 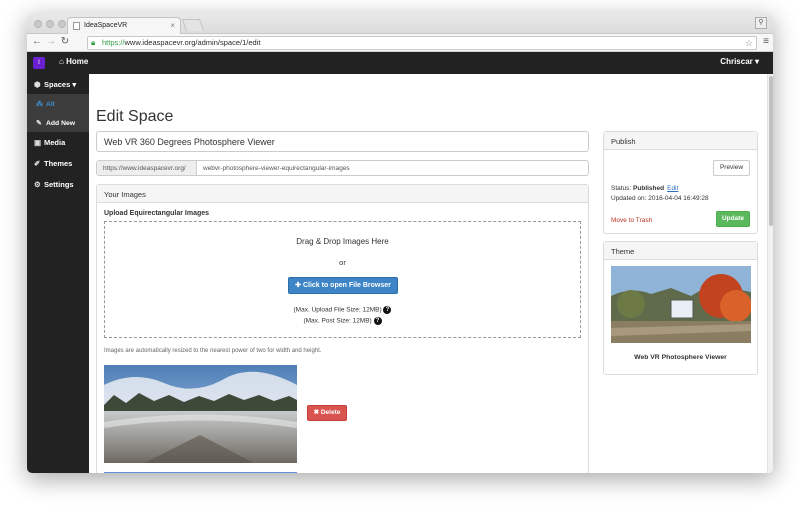 I want to click on updated-label: Updated on:, so click(x=629, y=198).